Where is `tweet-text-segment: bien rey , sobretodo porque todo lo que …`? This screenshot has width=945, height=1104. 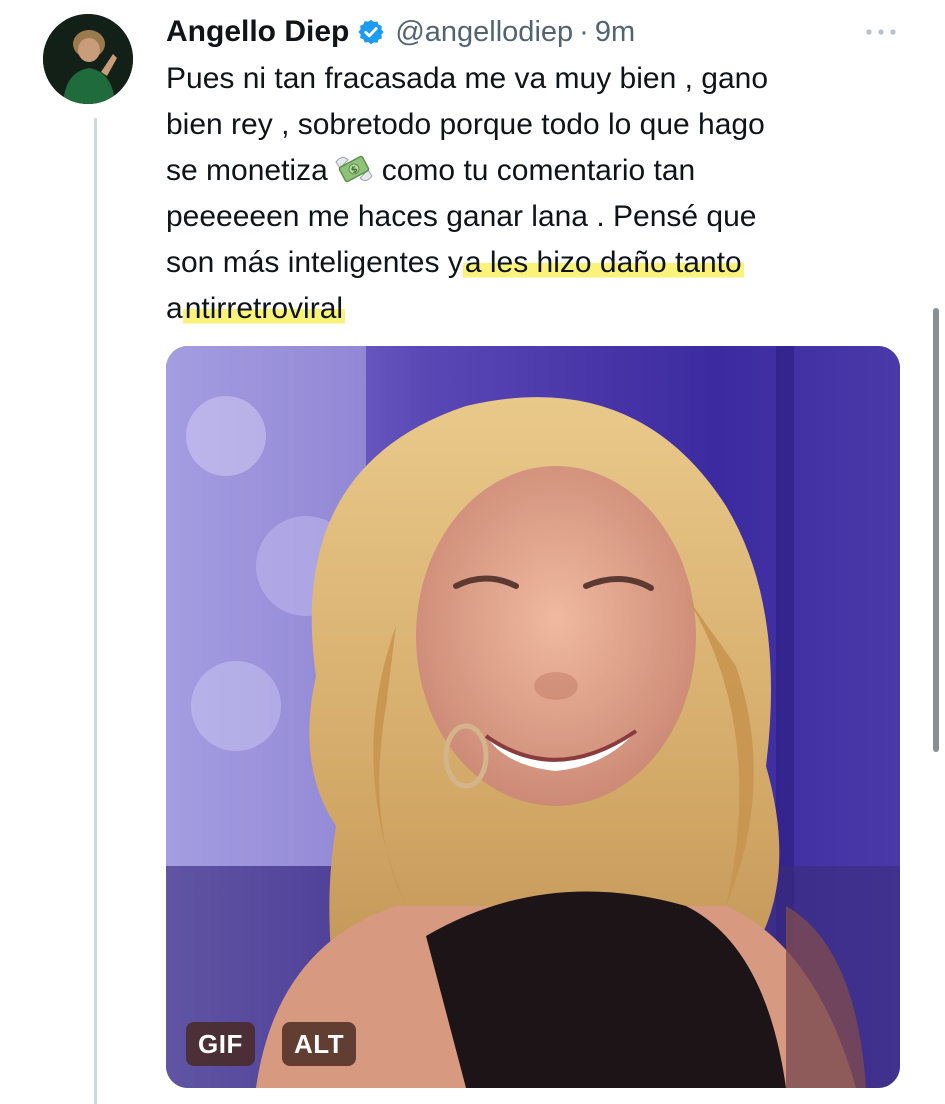 tweet-text-segment: bien rey , sobretodo porque todo lo que … is located at coordinates (465, 124).